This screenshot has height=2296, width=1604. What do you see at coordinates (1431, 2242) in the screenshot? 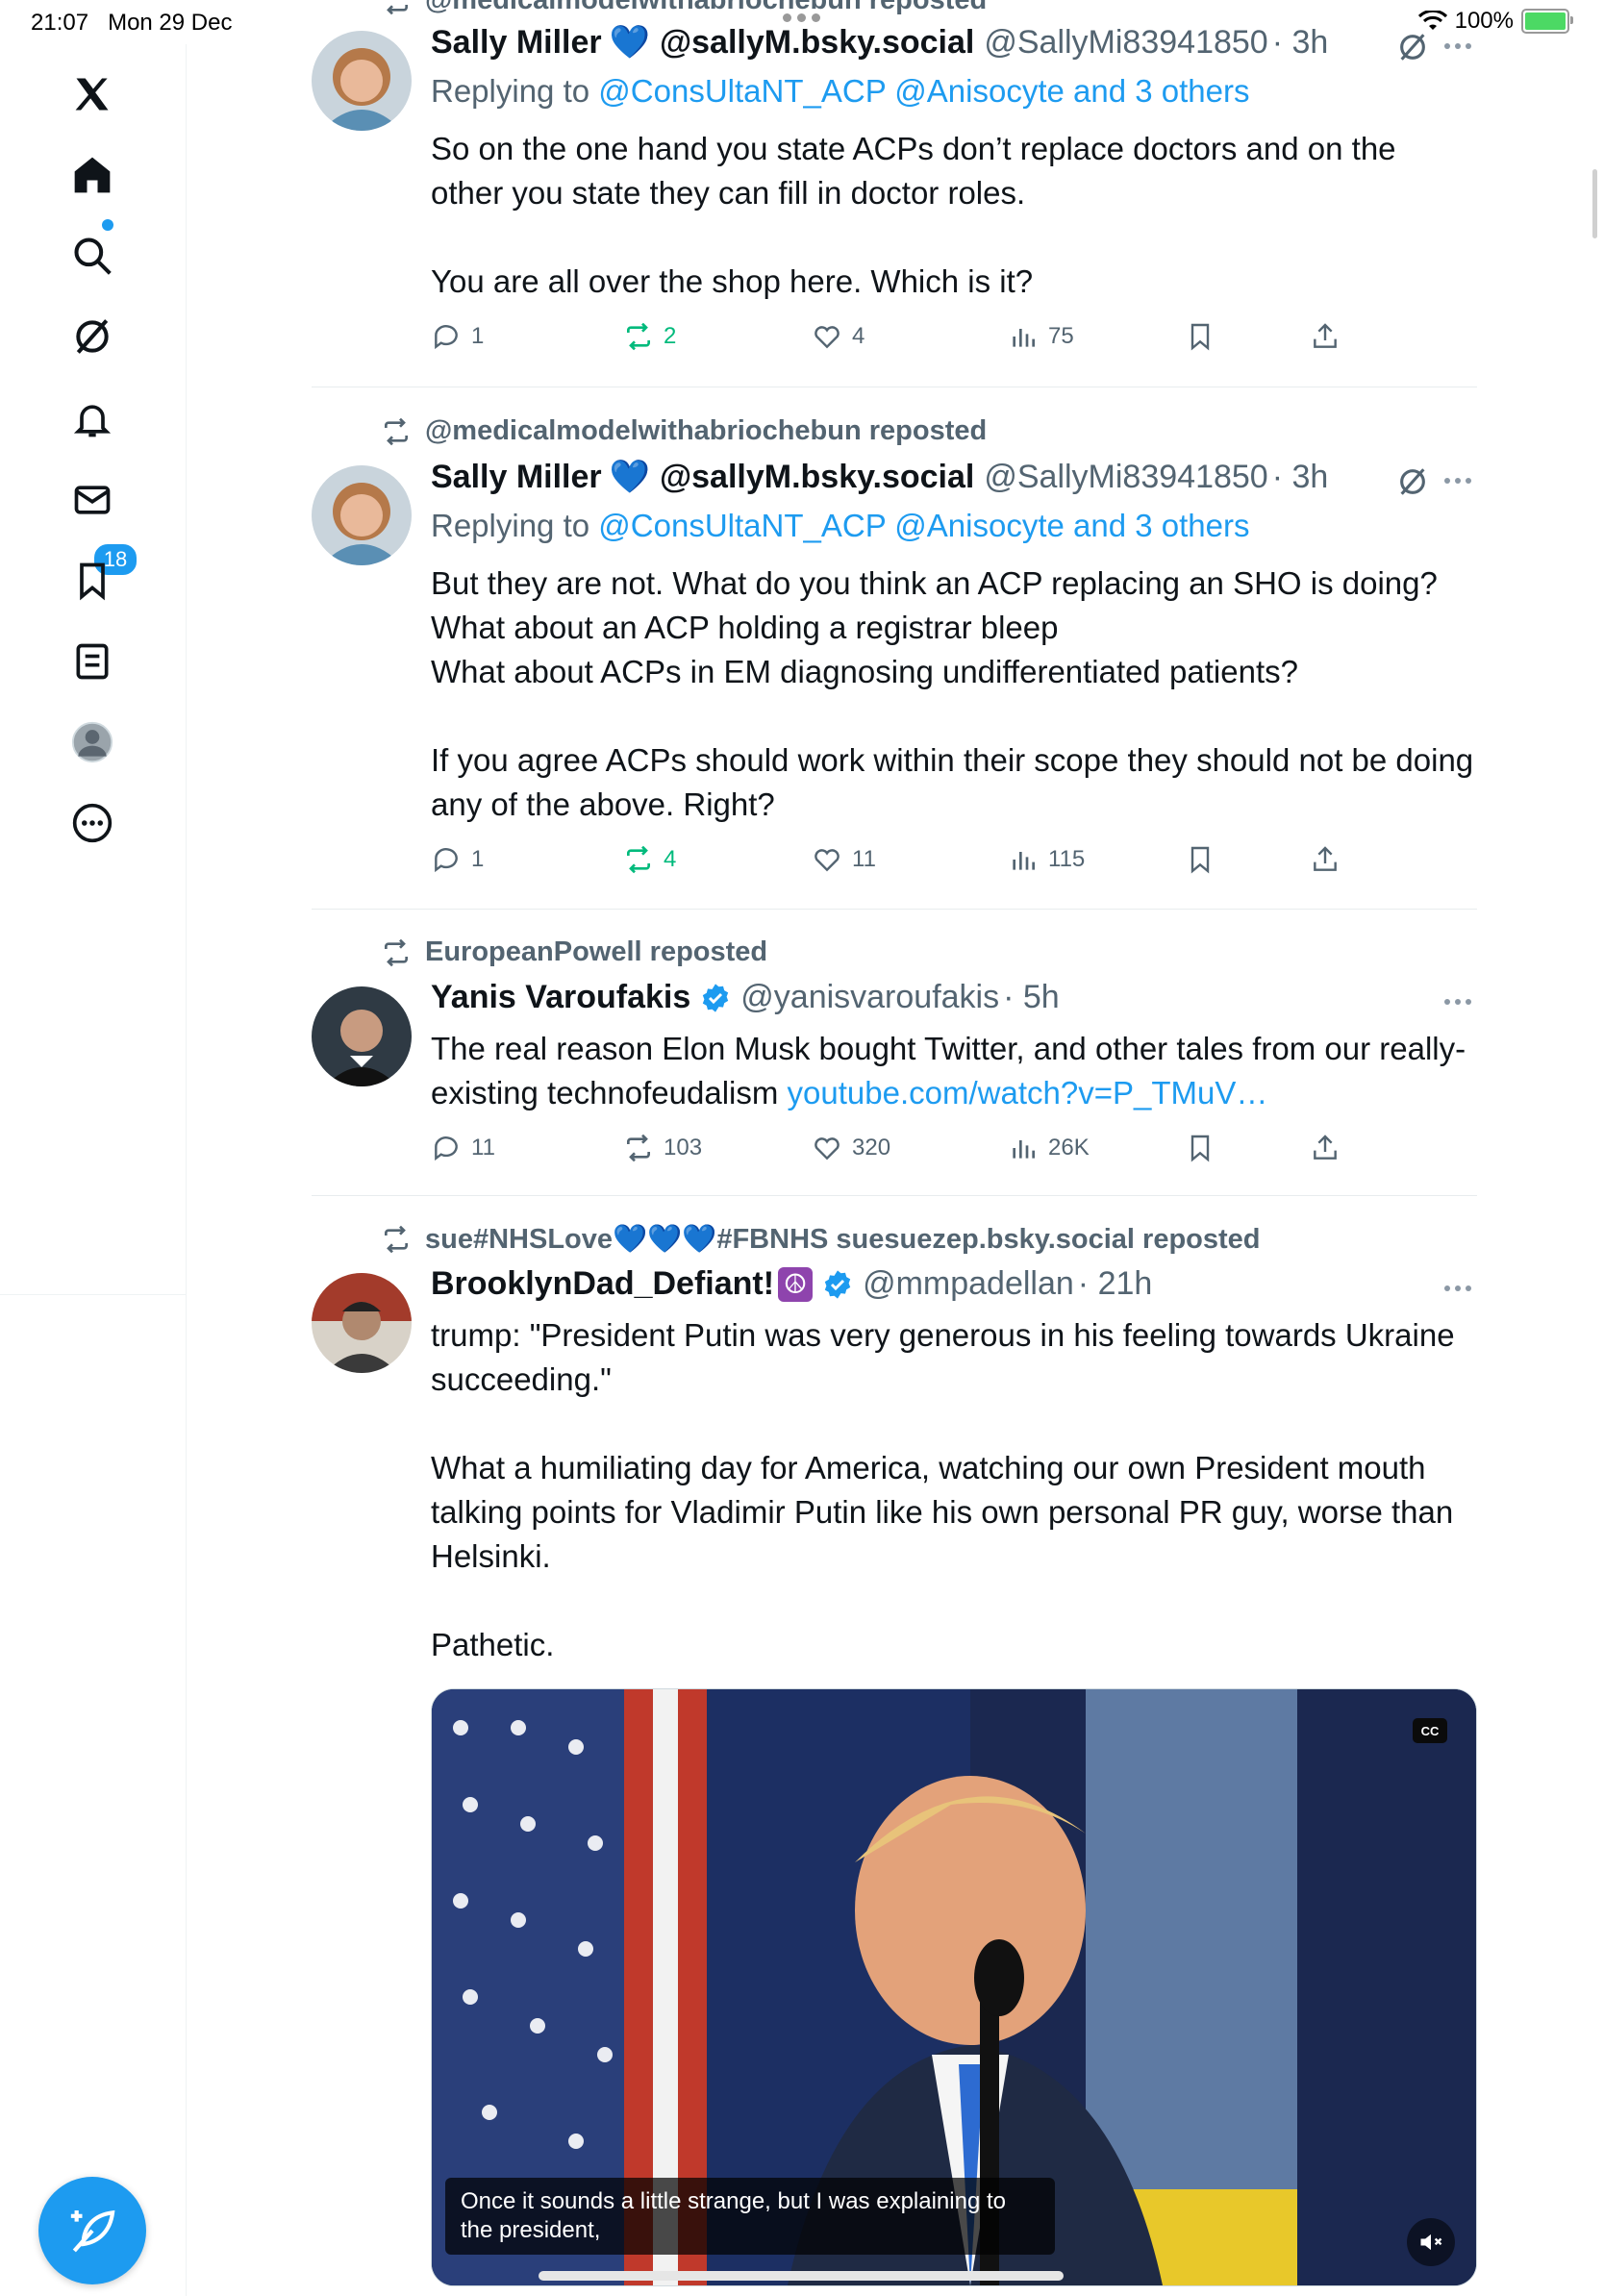
I see `mute-toggle-icon` at bounding box center [1431, 2242].